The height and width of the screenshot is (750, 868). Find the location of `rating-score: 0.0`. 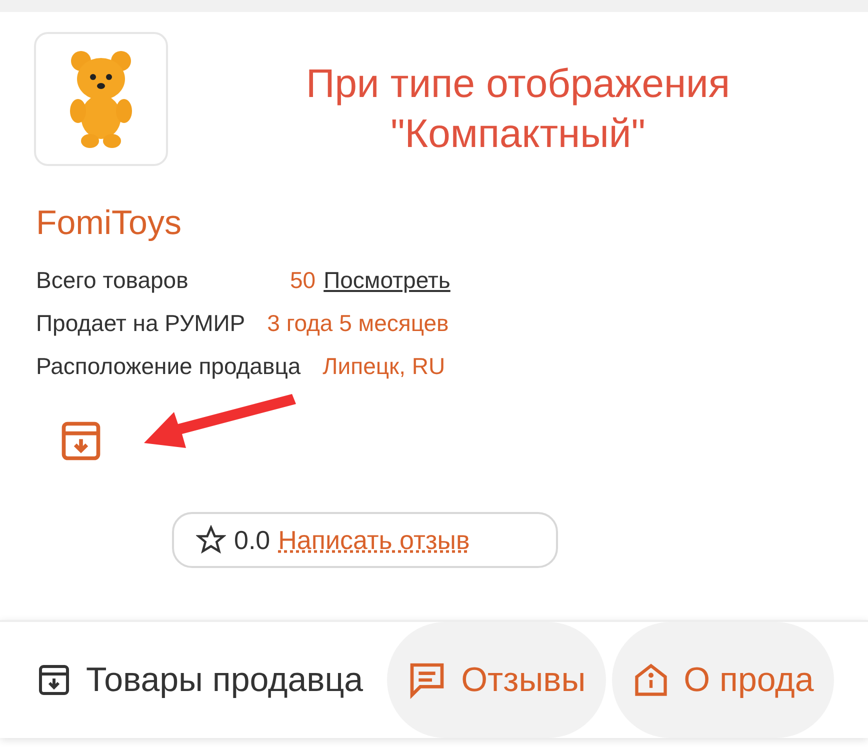

rating-score: 0.0 is located at coordinates (252, 540).